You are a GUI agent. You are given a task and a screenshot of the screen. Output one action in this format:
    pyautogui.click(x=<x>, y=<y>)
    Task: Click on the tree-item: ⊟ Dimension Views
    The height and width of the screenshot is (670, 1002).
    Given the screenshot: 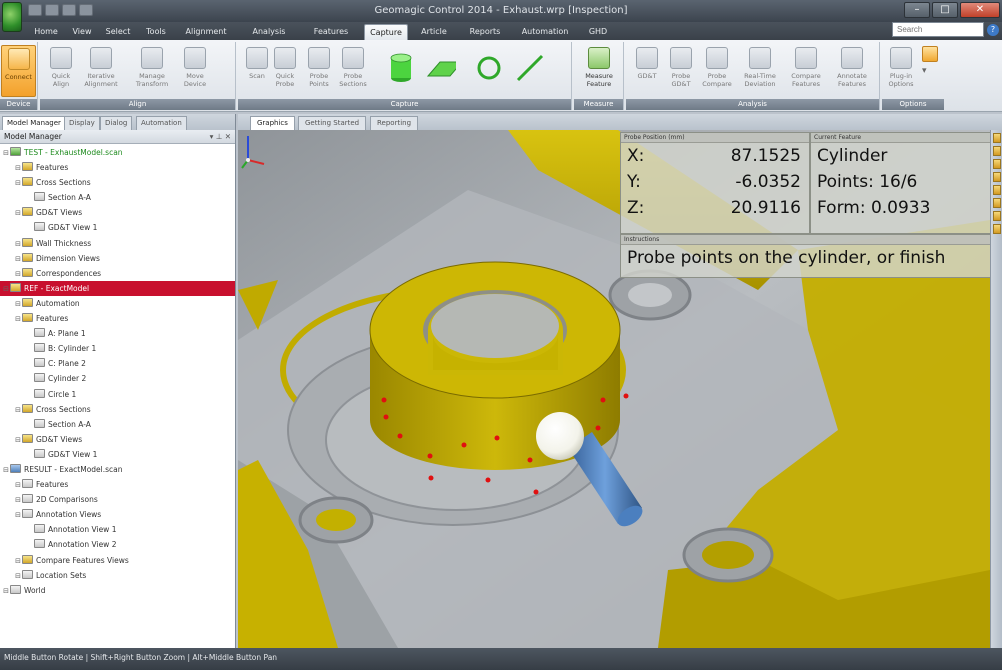 What is the action you would take?
    pyautogui.click(x=117, y=258)
    